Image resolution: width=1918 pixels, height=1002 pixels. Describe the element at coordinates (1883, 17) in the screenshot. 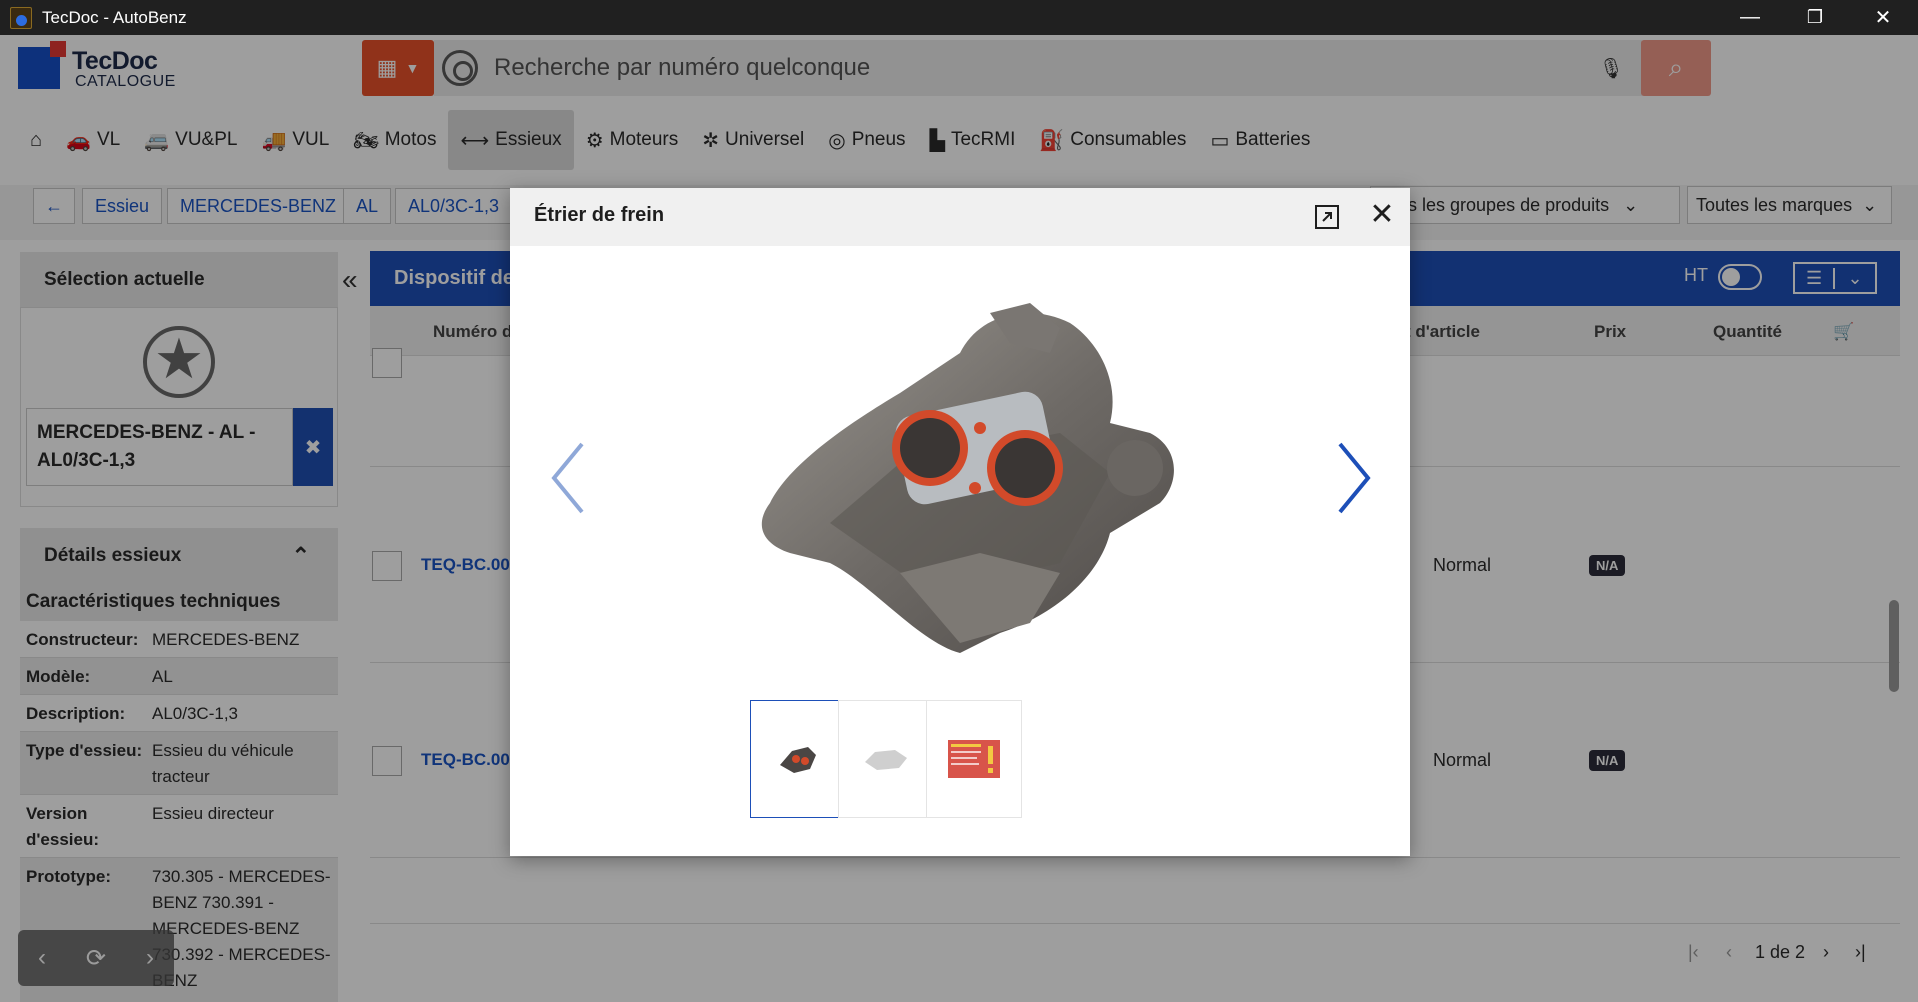

I see `close-window-button: ✕` at that location.